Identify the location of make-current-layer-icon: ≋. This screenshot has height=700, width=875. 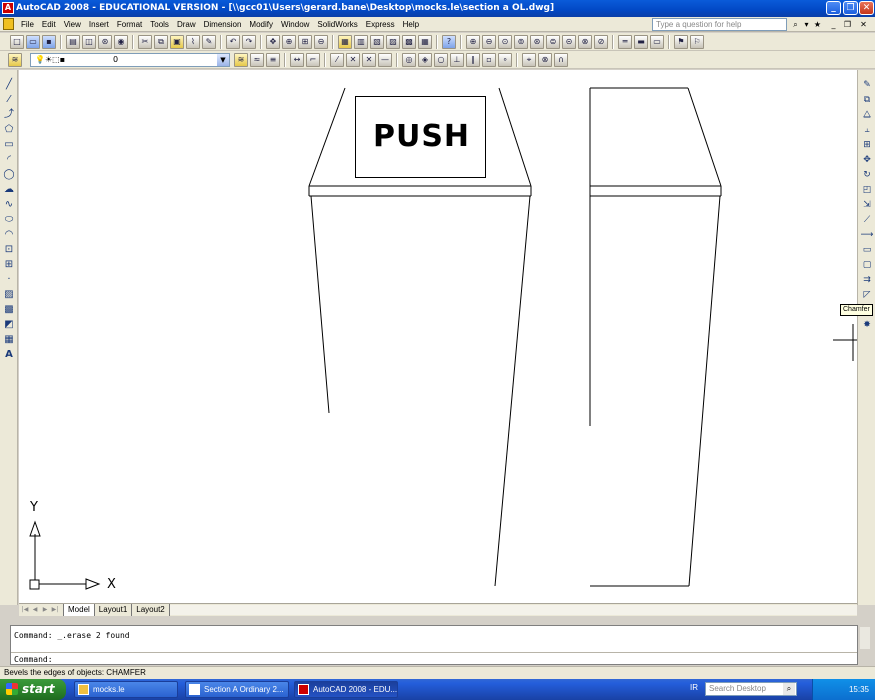
(241, 60).